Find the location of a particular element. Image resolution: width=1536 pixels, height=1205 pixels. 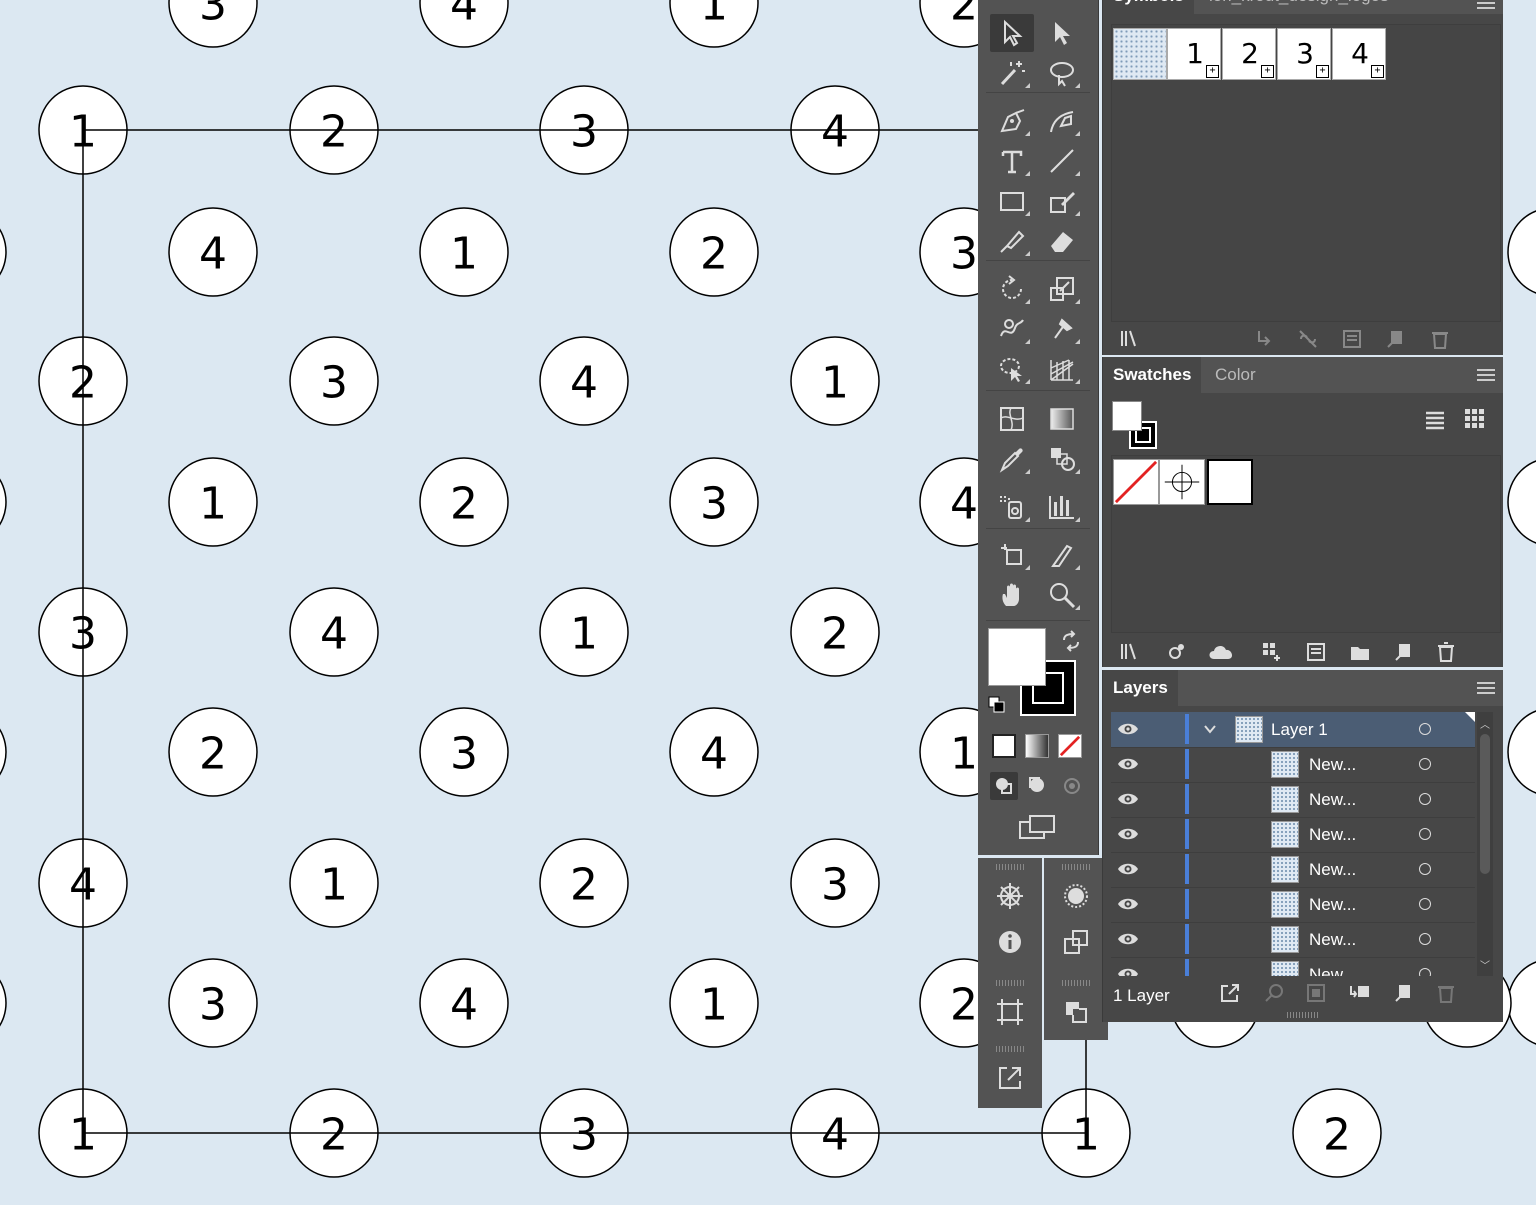

gradient-tool is located at coordinates (1062, 419).